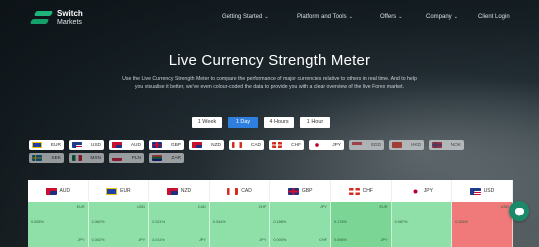  Describe the element at coordinates (397, 145) in the screenshot. I see `flag-hk-icon` at that location.